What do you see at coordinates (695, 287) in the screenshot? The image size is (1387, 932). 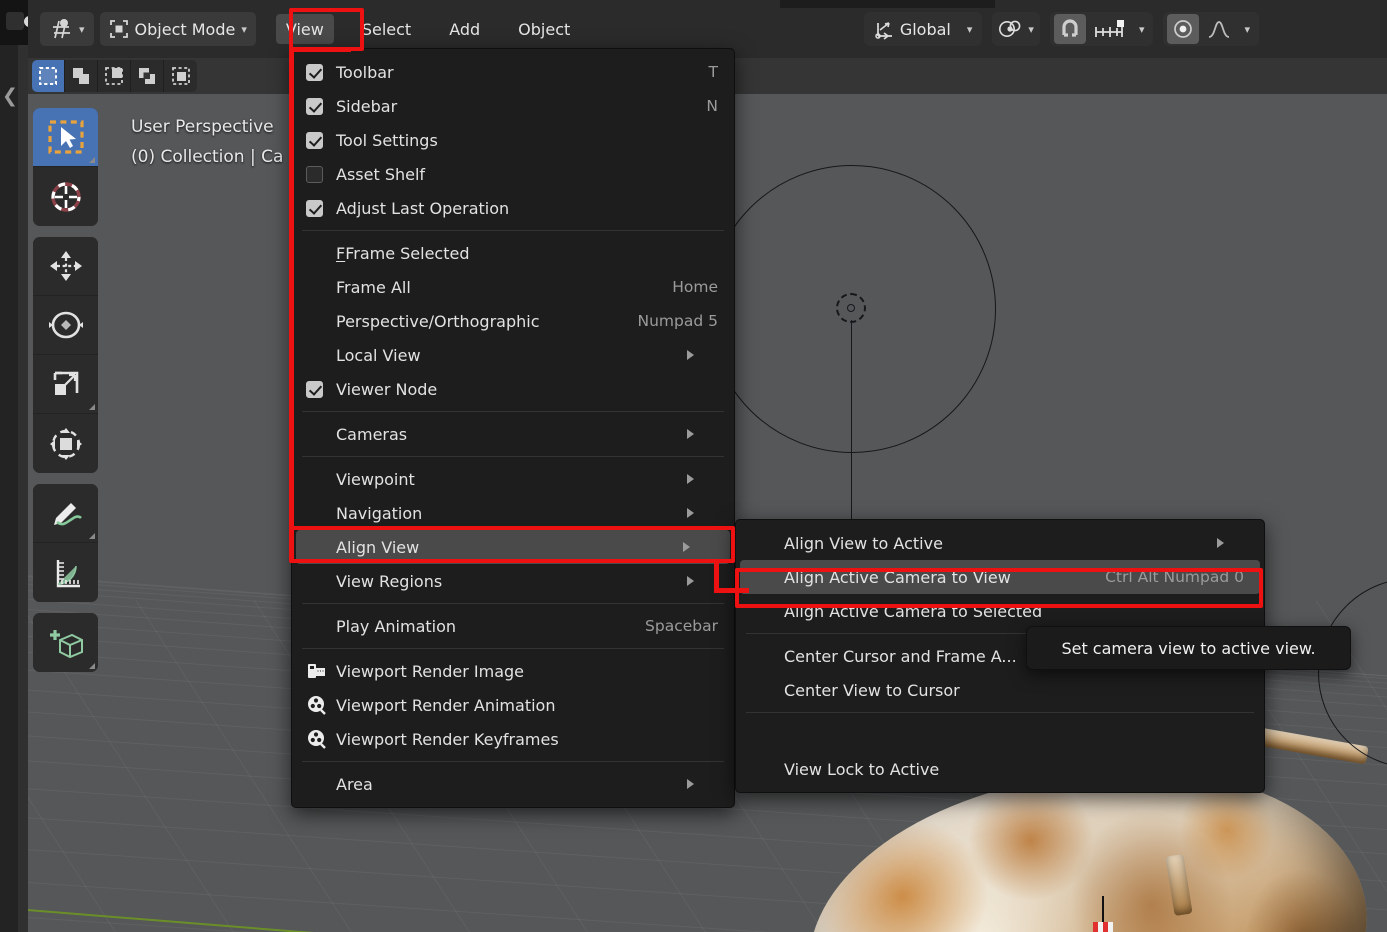 I see `menu-item-shortcut: Home` at bounding box center [695, 287].